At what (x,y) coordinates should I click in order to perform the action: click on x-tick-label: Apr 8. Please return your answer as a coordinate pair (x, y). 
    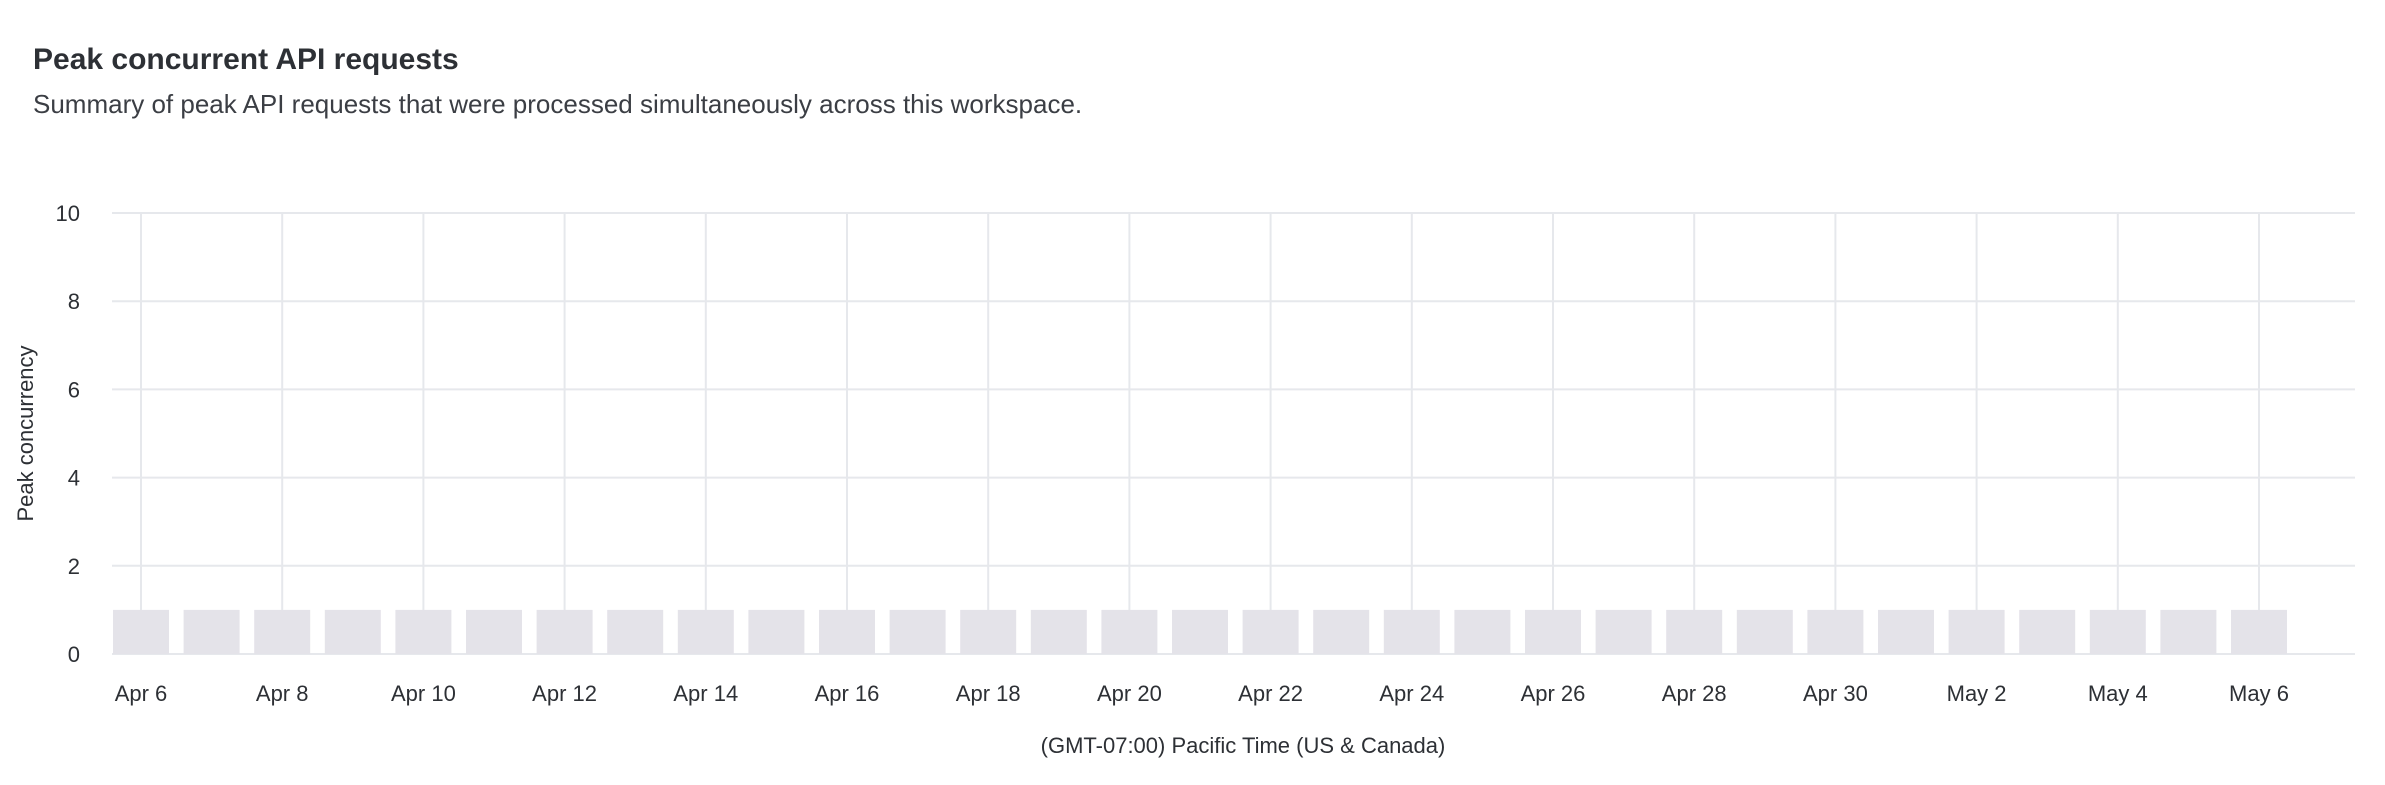
    Looking at the image, I should click on (282, 693).